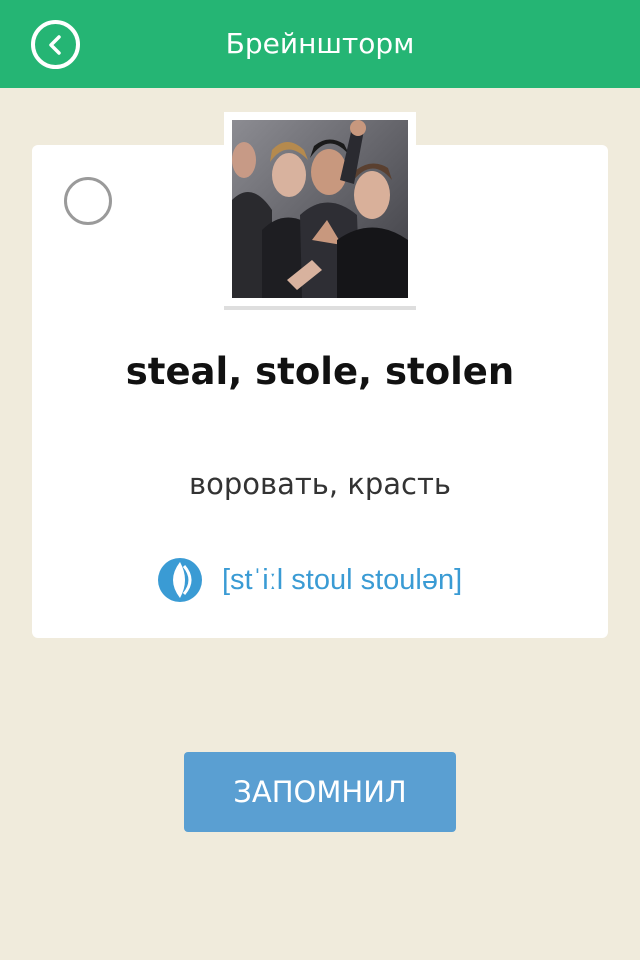  I want to click on remember-button: ЗАПОМНИЛ, so click(320, 792).